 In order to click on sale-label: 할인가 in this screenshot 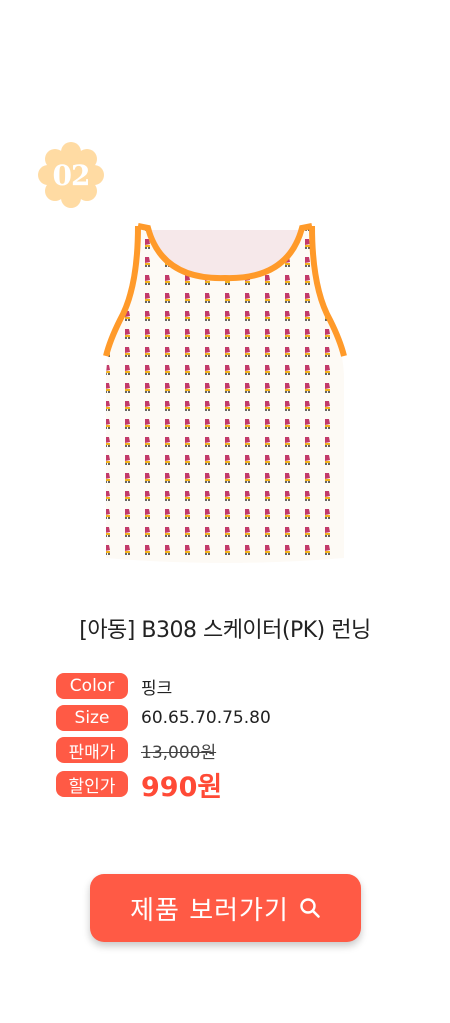, I will do `click(92, 784)`.